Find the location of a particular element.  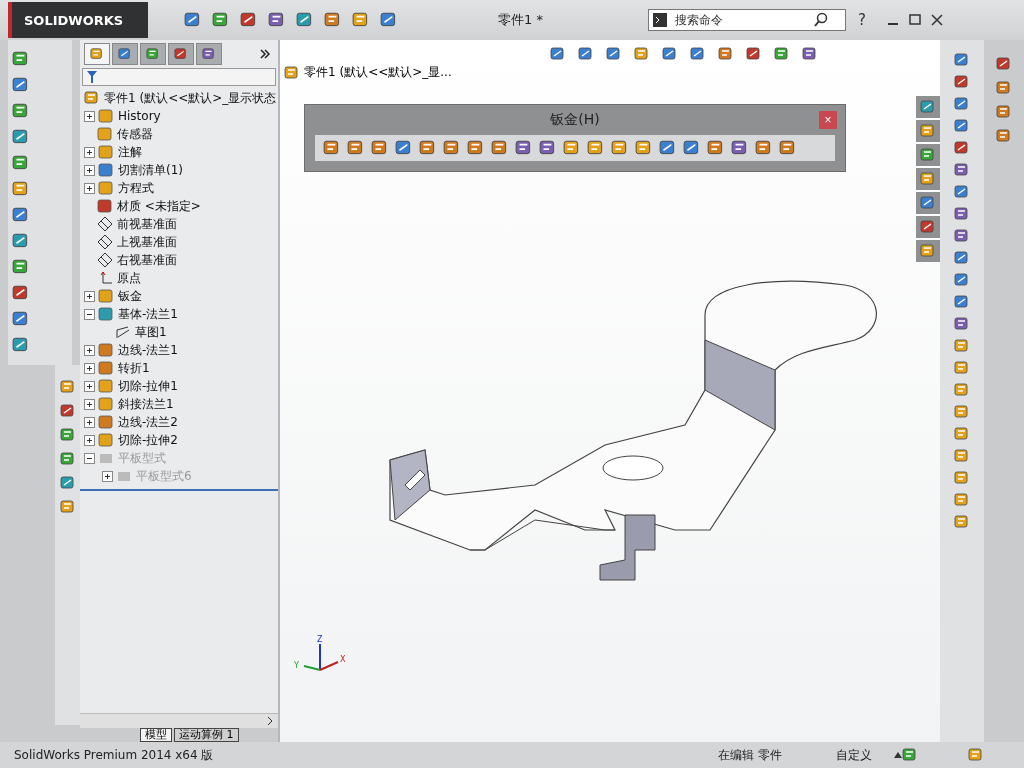

tree-item: 方程式 is located at coordinates (179, 188).